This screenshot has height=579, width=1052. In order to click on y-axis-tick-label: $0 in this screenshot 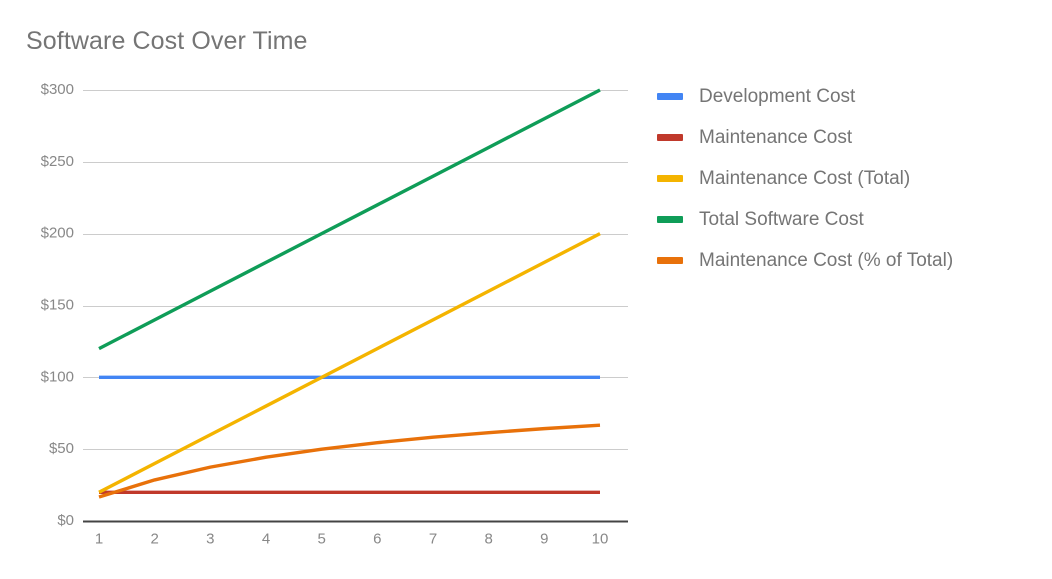, I will do `click(65, 520)`.